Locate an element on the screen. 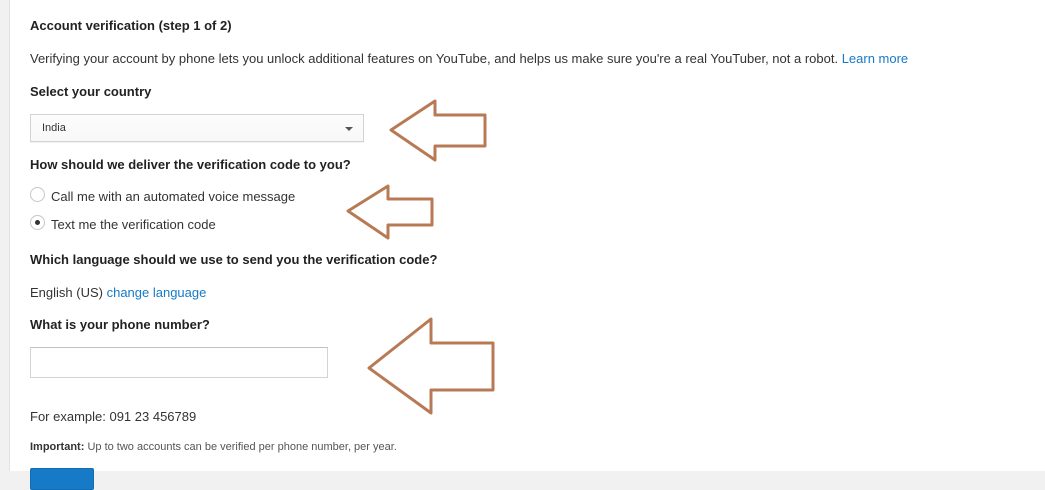 The width and height of the screenshot is (1045, 490). language-value: English (US) is located at coordinates (66, 292).